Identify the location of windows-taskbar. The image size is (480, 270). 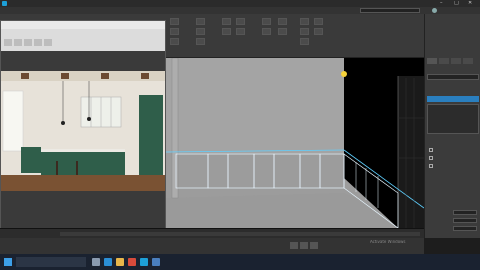
(240, 262).